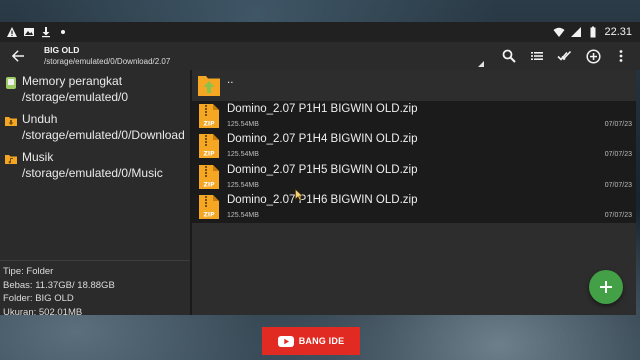 Image resolution: width=640 pixels, height=360 pixels. Describe the element at coordinates (320, 32) in the screenshot. I see `status-bar: 22.31` at that location.